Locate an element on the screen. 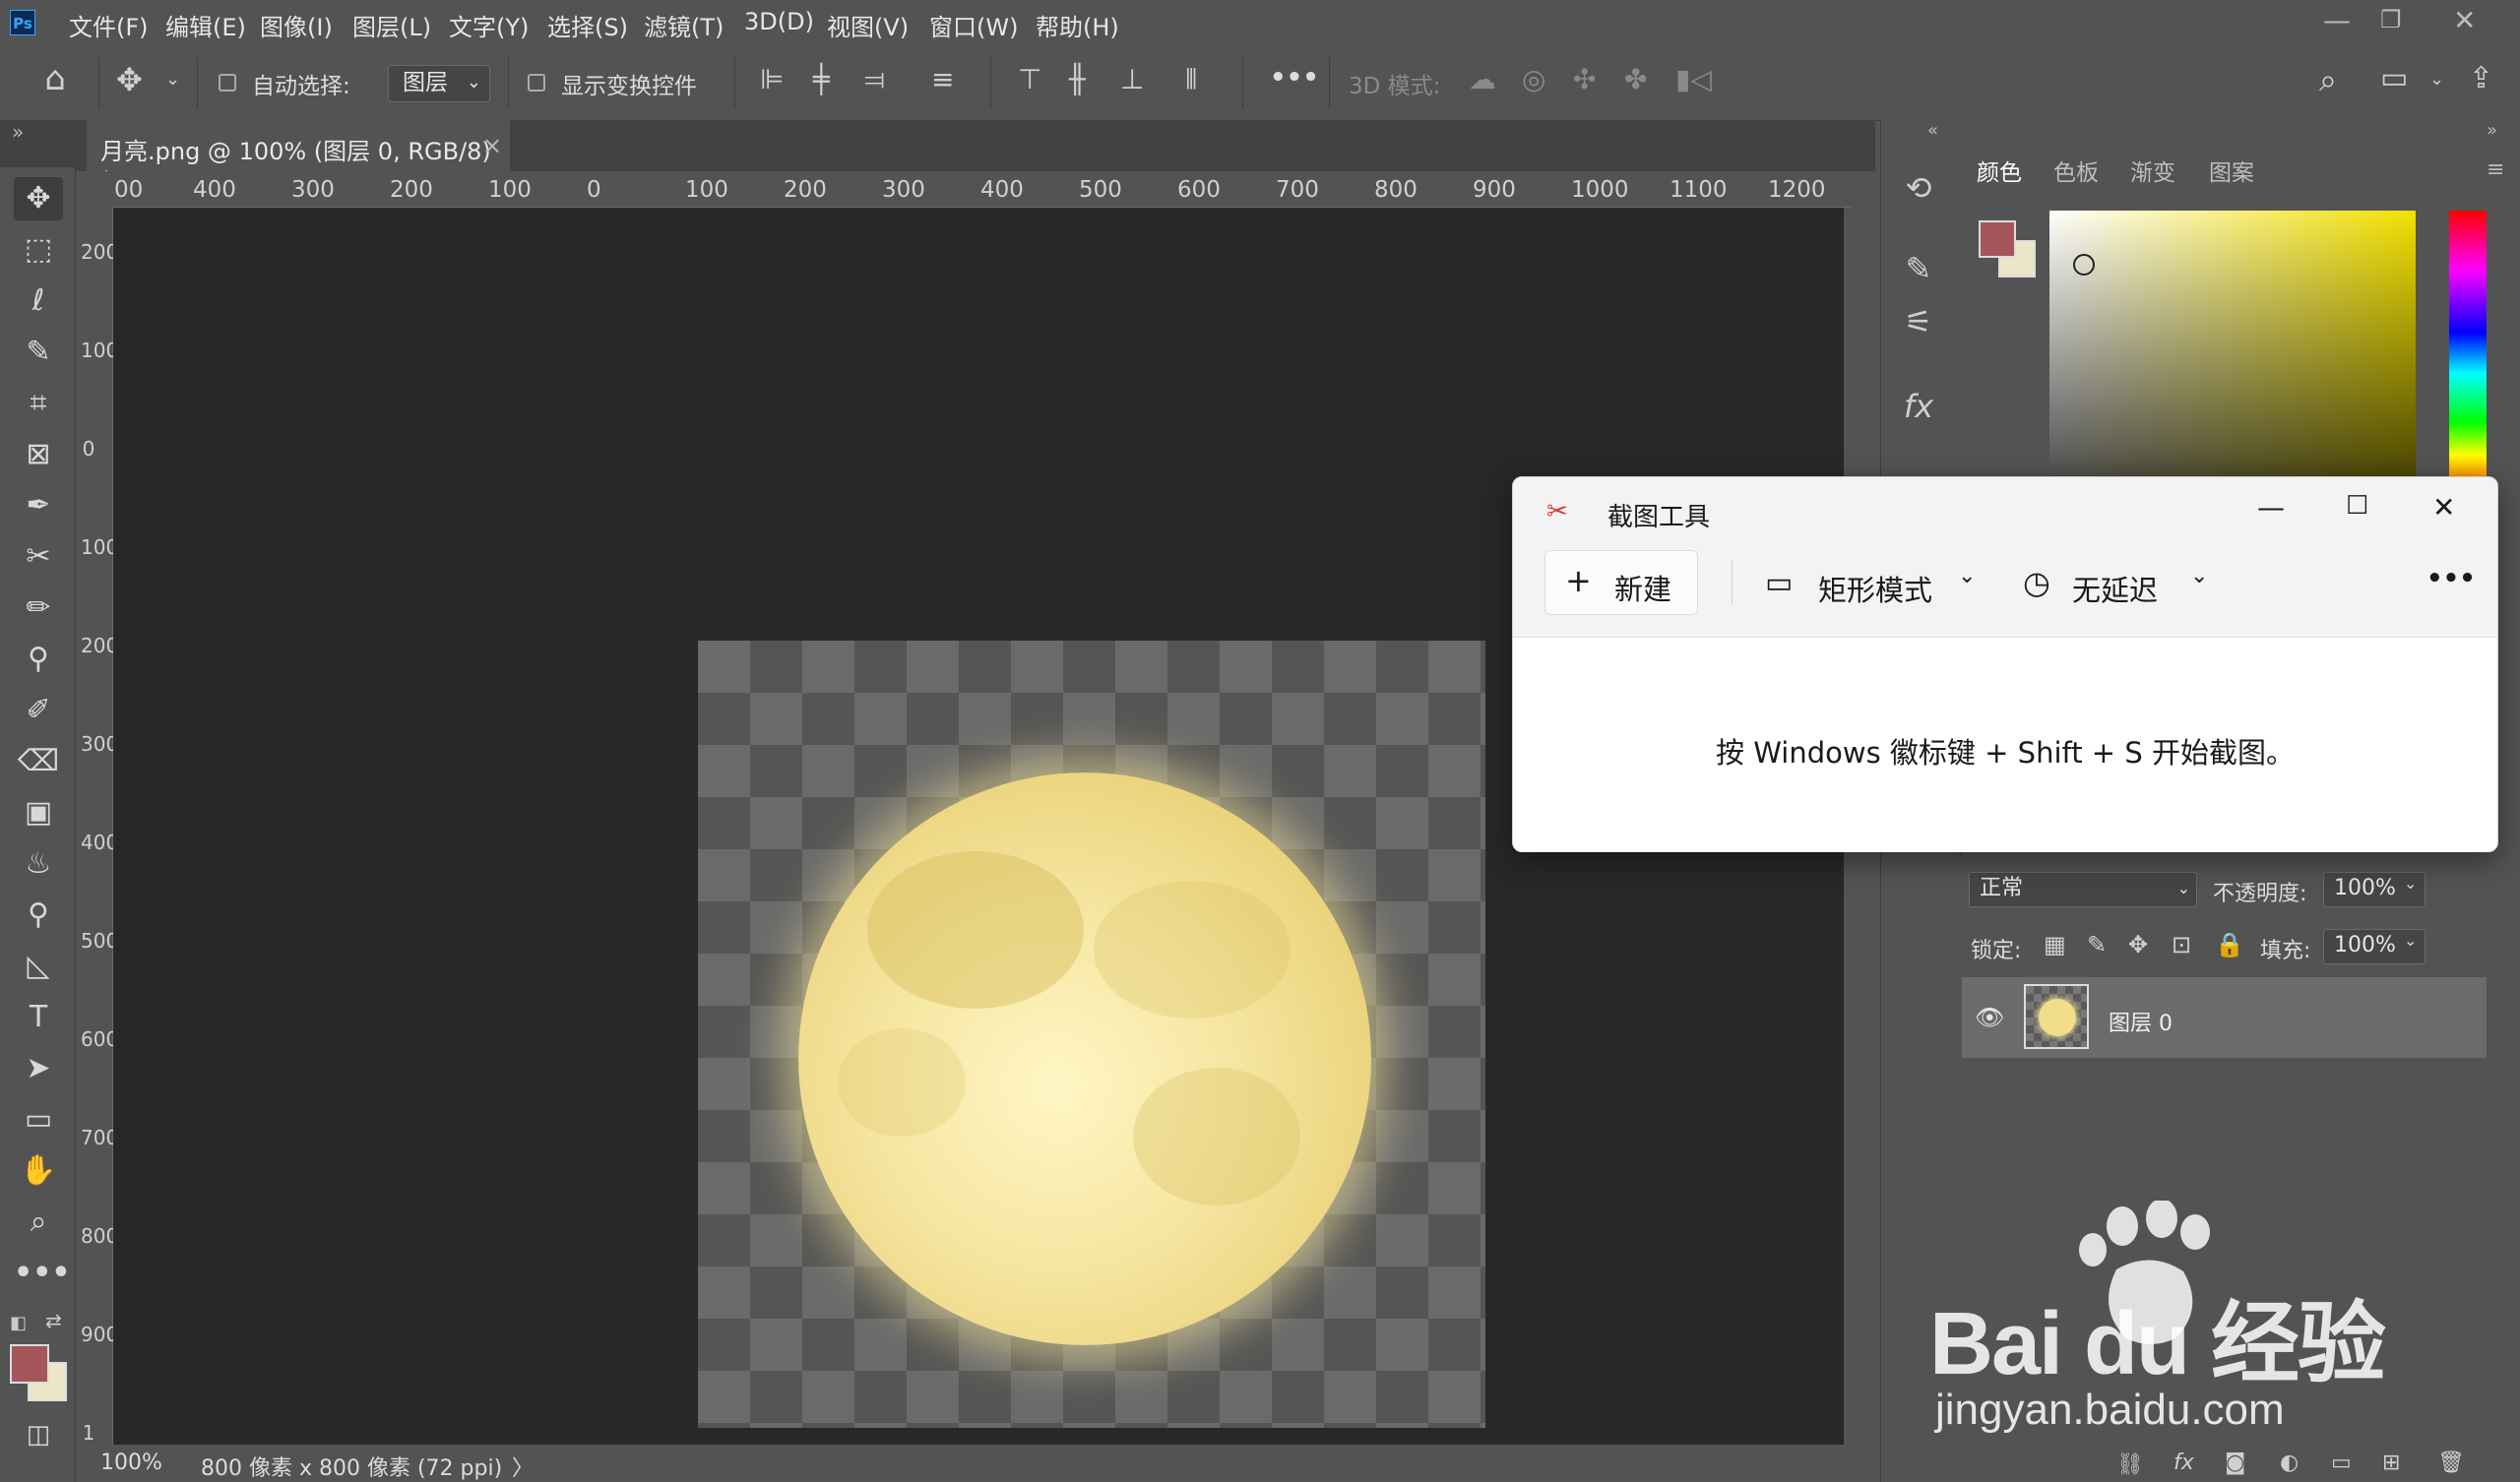 Image resolution: width=2520 pixels, height=1482 pixels. snip-close-icon: ✕ is located at coordinates (2443, 507).